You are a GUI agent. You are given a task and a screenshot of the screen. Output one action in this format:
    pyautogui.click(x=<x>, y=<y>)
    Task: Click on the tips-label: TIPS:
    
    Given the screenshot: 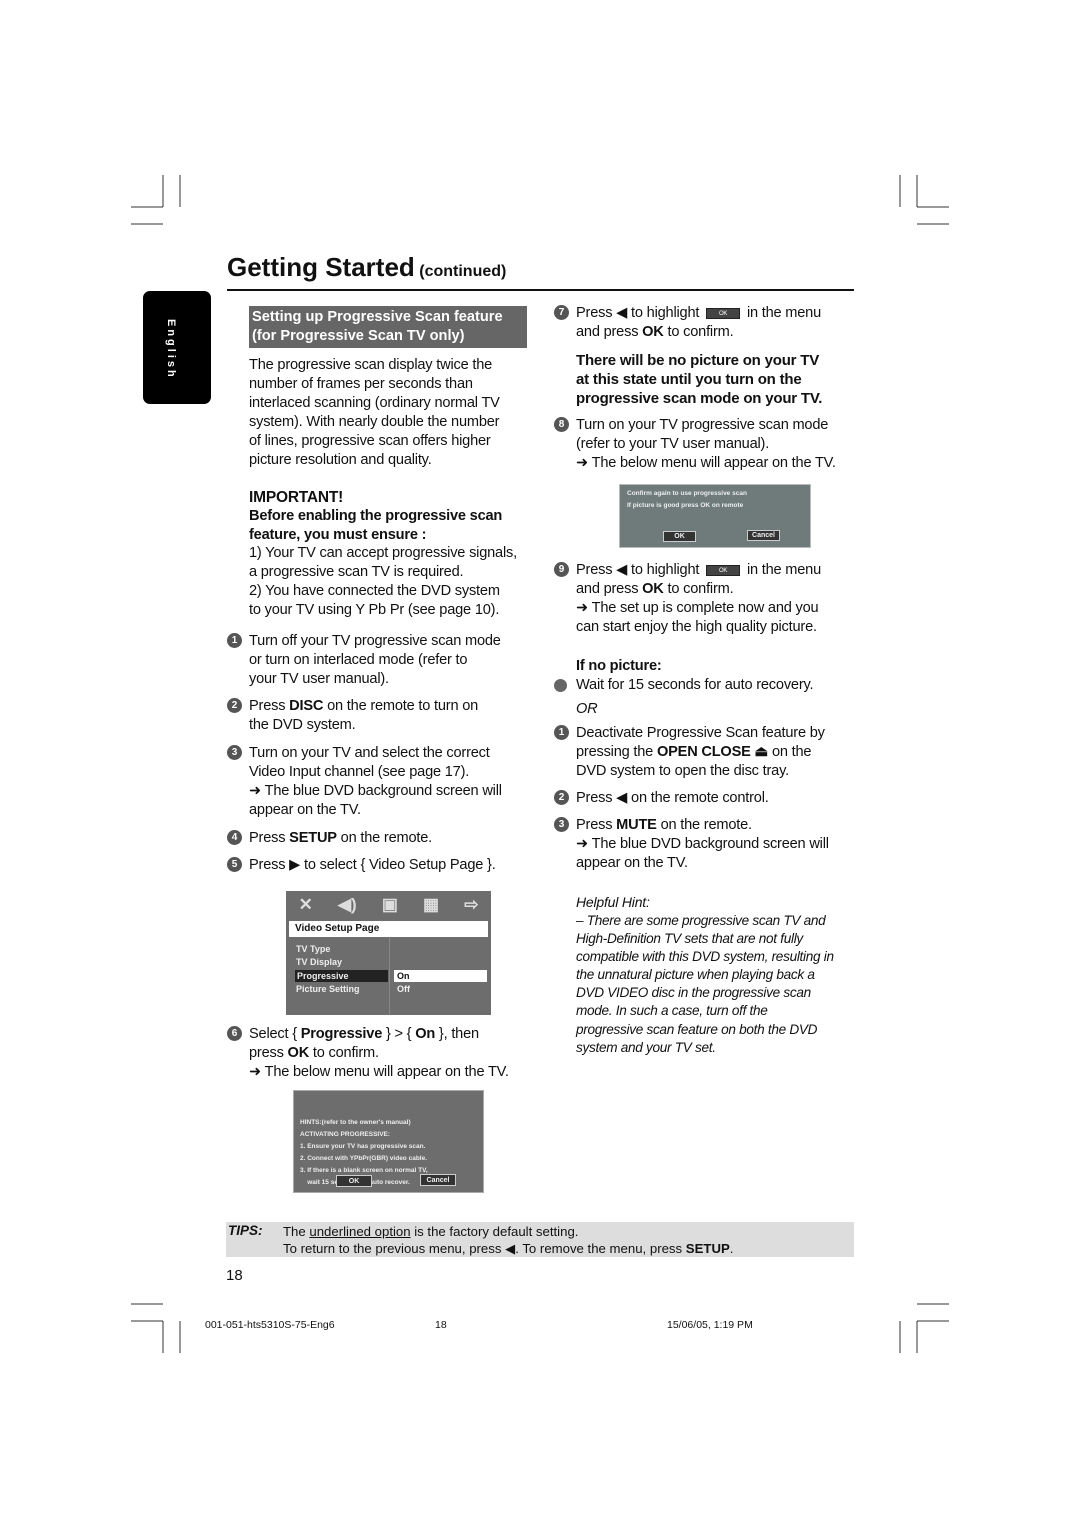 What is the action you would take?
    pyautogui.click(x=245, y=1230)
    